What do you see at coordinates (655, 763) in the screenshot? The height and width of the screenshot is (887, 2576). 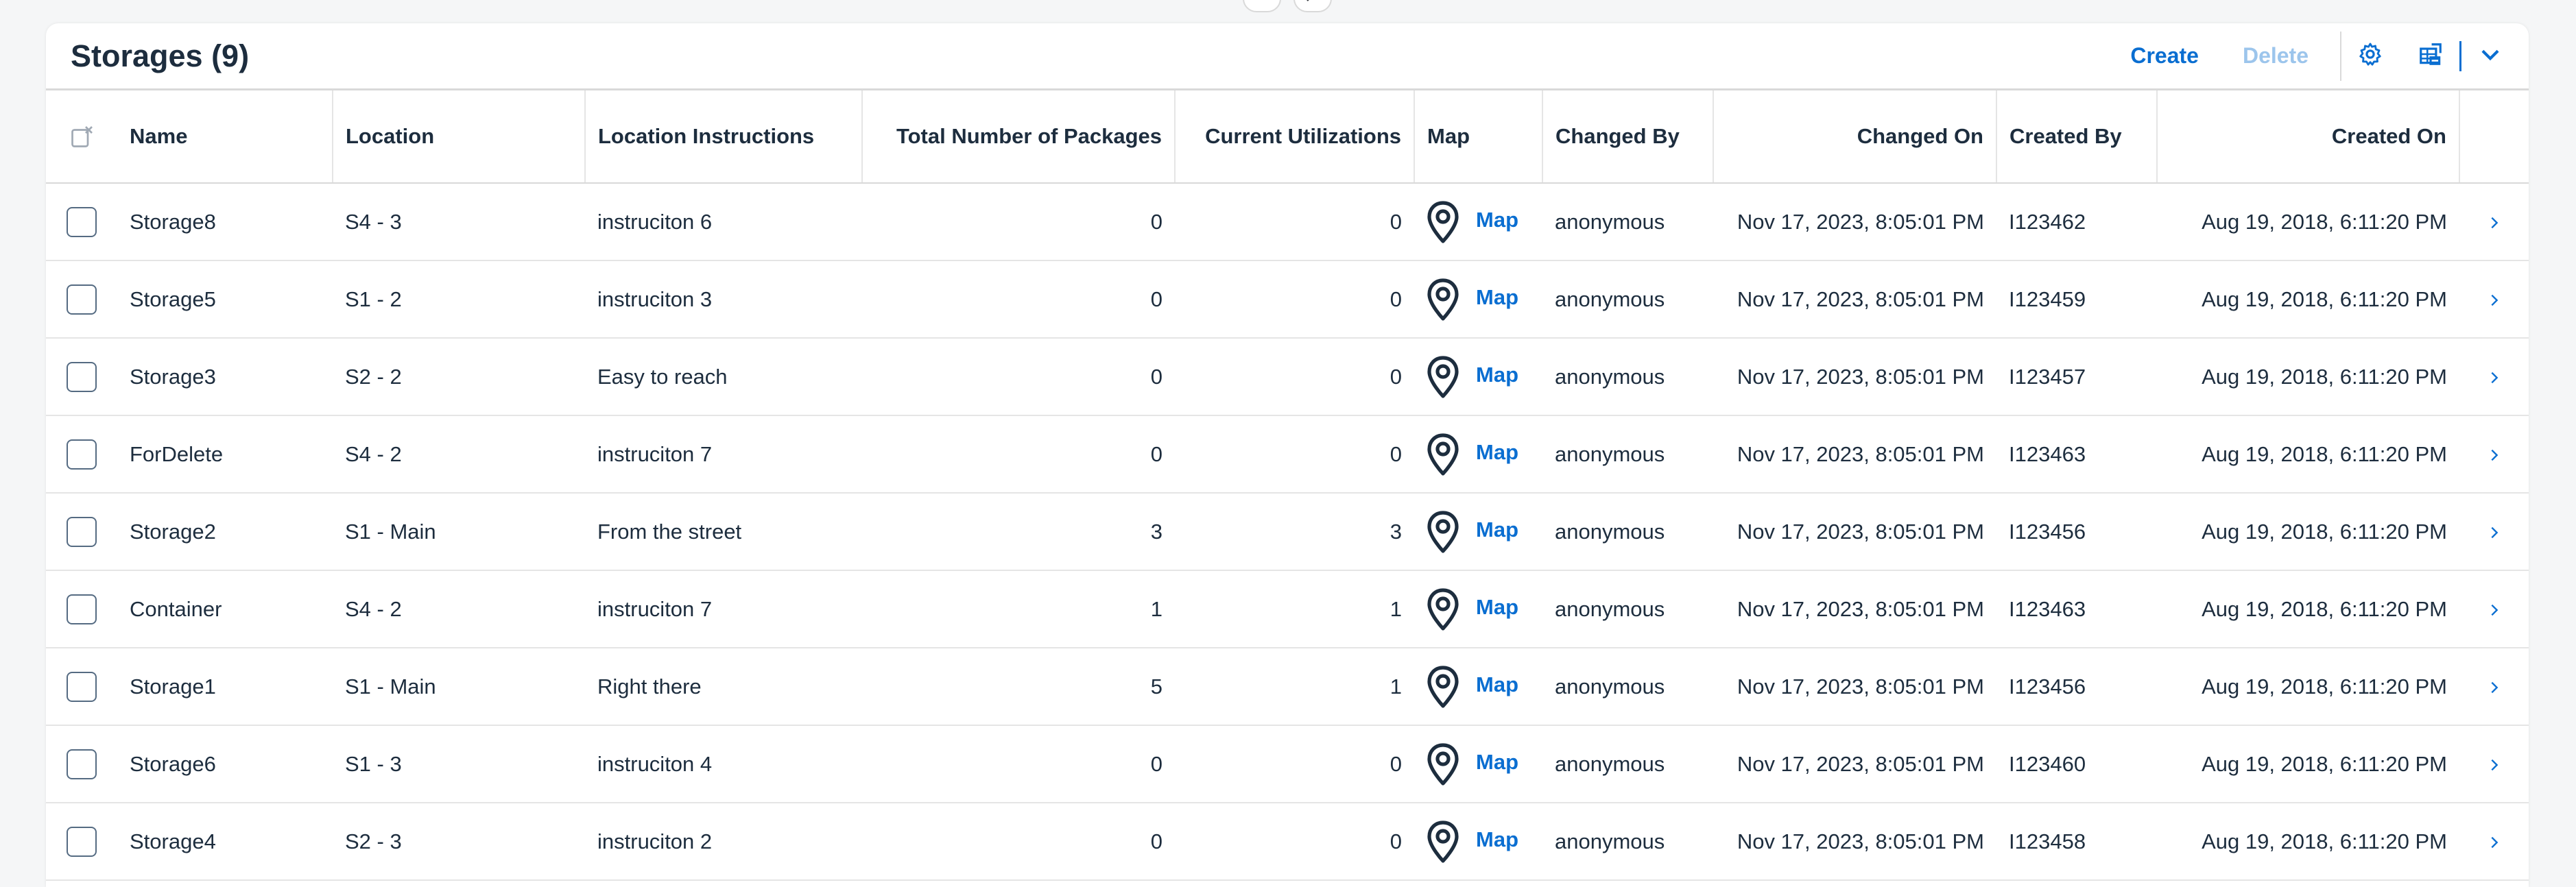 I see `cell-location-instructions: instruciton 4` at bounding box center [655, 763].